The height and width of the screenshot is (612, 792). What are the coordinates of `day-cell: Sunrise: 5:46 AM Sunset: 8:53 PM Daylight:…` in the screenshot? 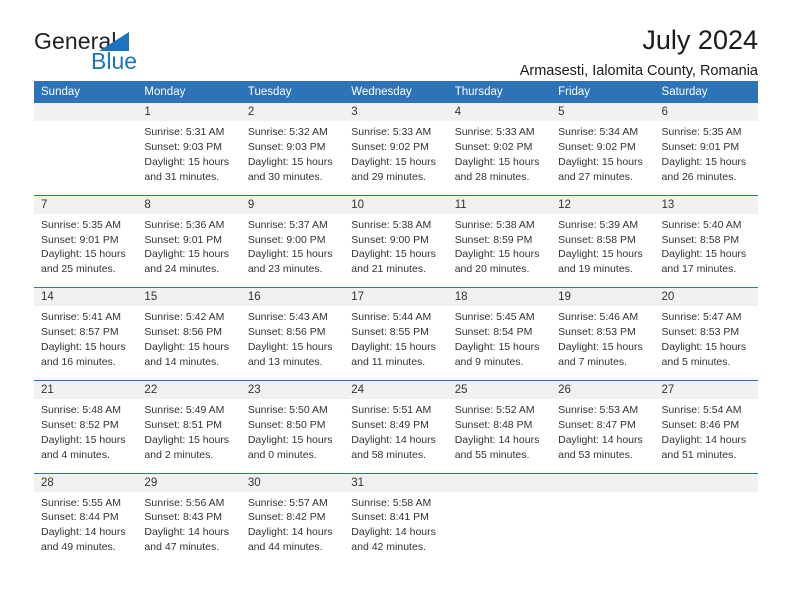 It's located at (603, 343).